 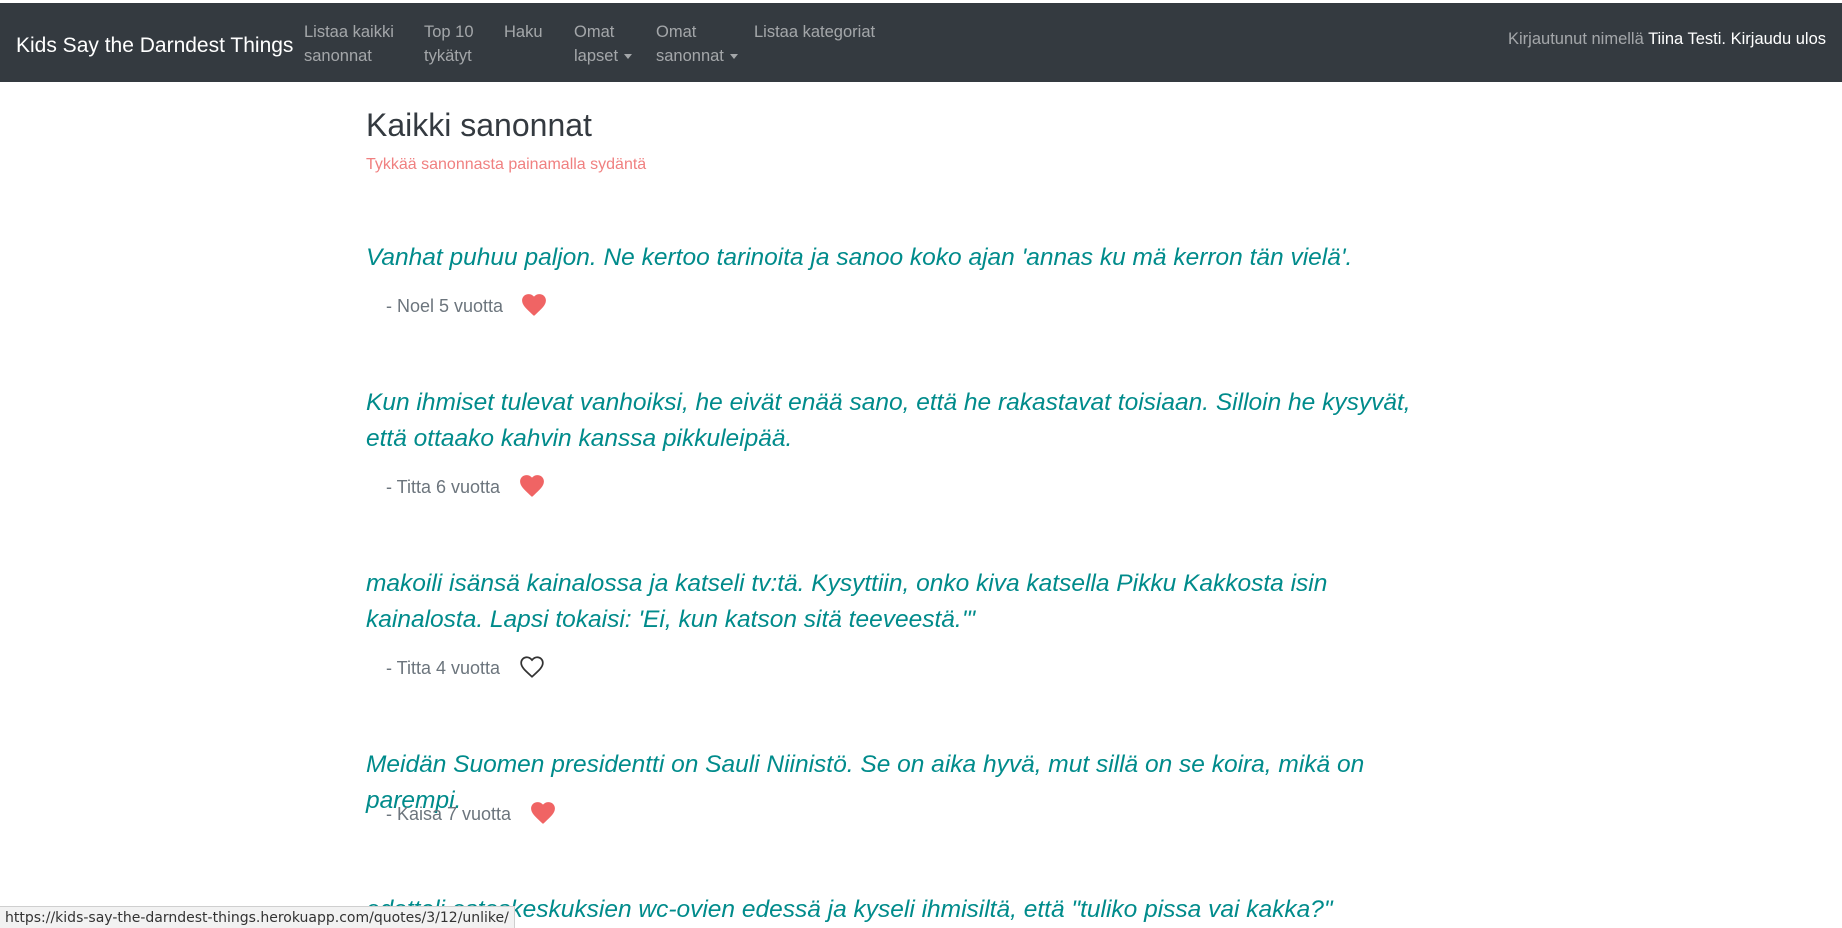 I want to click on nav-label-line1: Listaa kategoriat, so click(x=815, y=32).